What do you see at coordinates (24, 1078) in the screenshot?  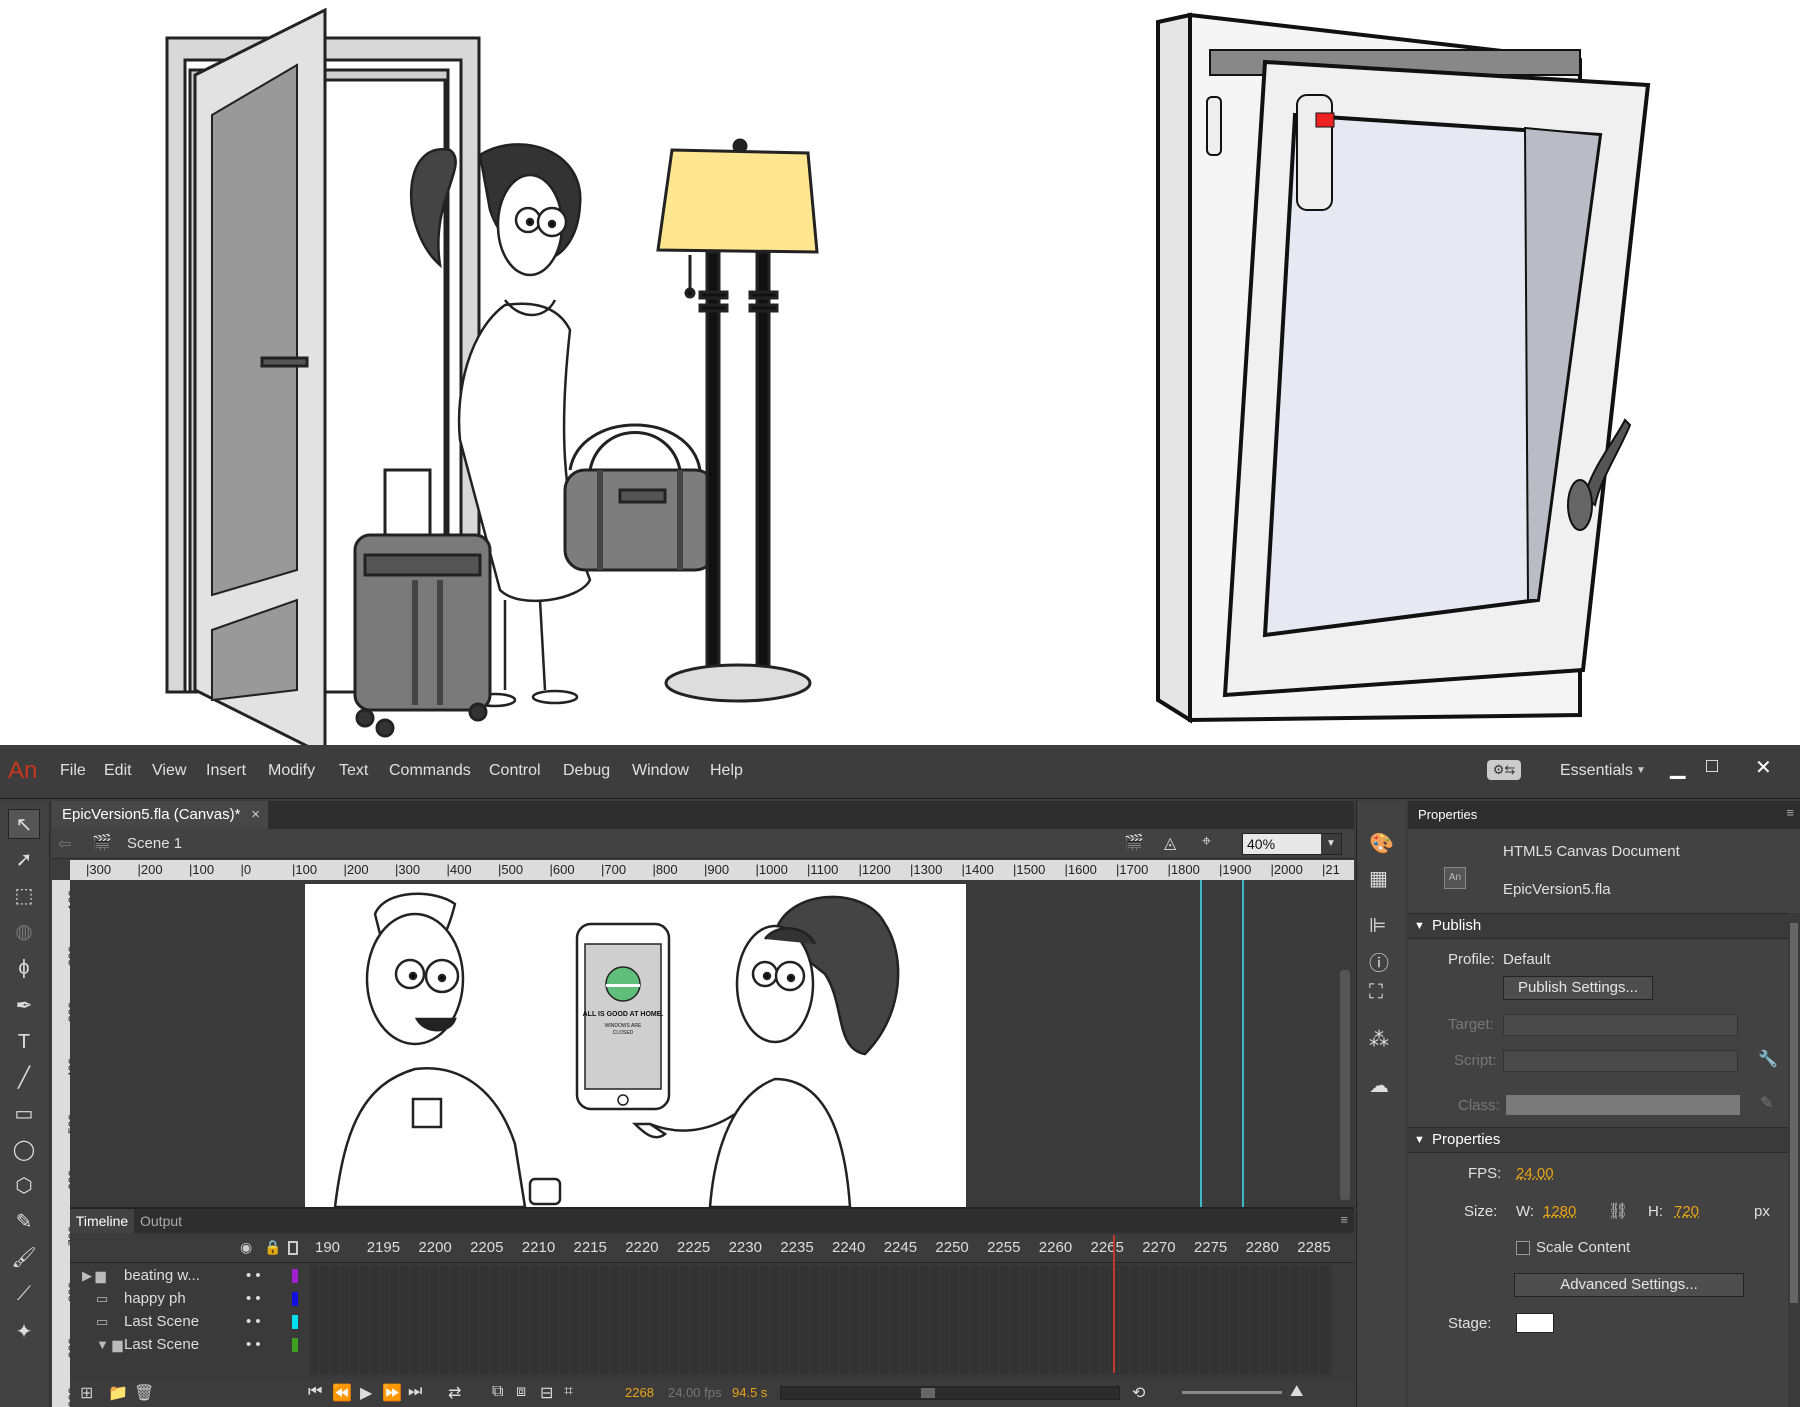 I see `line-tool-icon: ╱` at bounding box center [24, 1078].